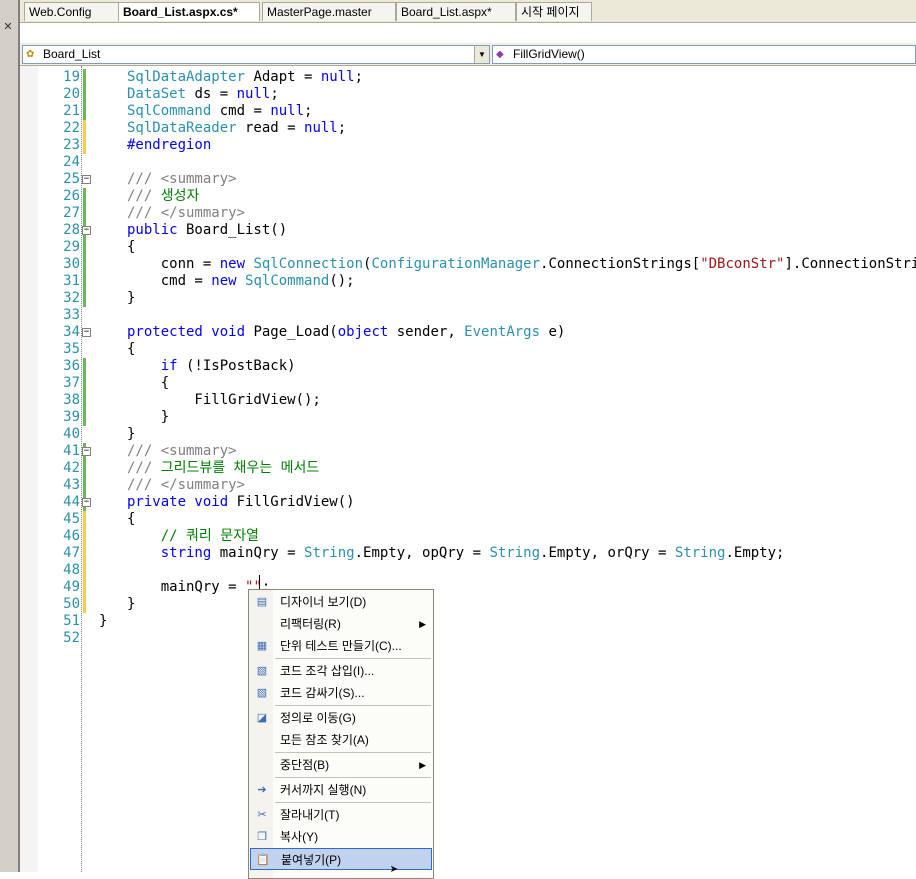  Describe the element at coordinates (323, 790) in the screenshot. I see `menu-item-label: 커서까지 실행(N)` at that location.